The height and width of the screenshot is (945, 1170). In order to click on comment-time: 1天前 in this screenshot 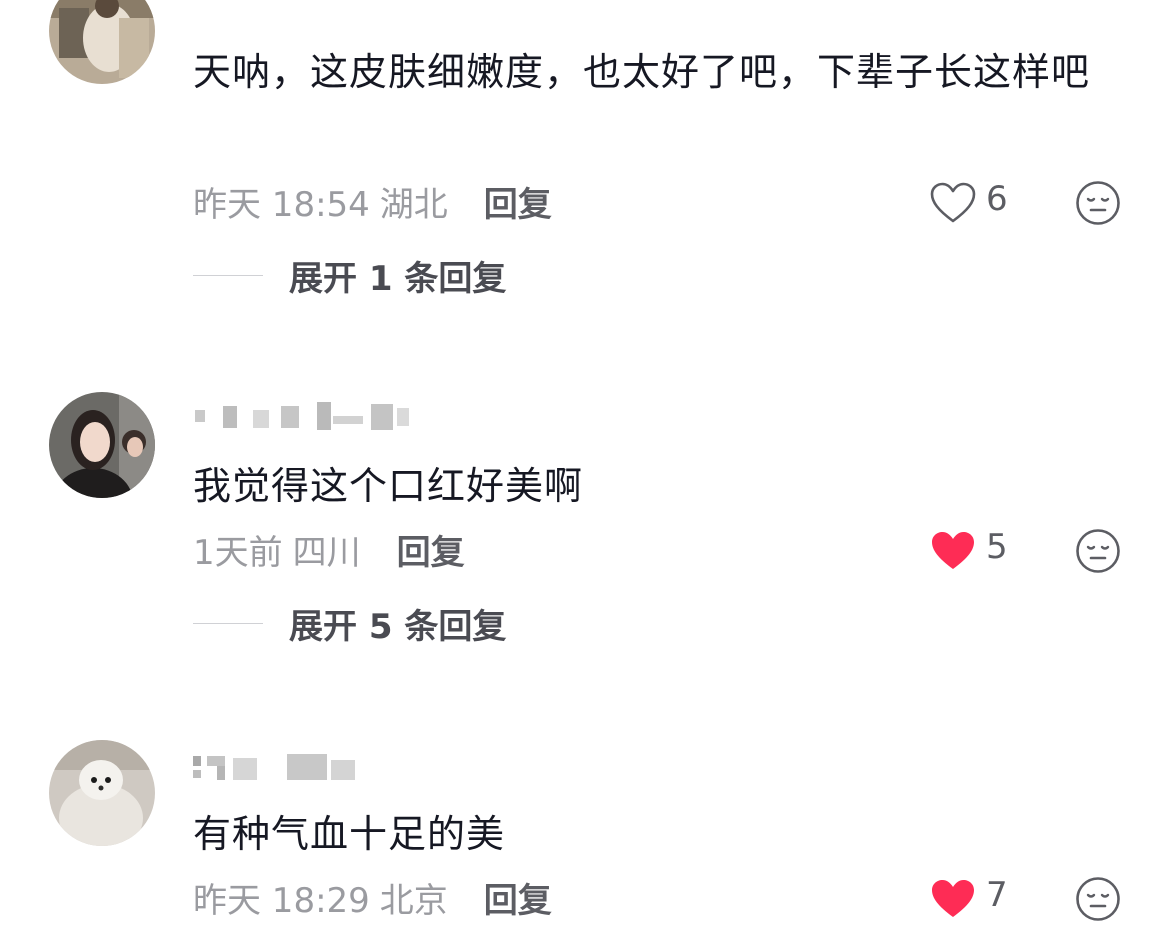, I will do `click(238, 552)`.